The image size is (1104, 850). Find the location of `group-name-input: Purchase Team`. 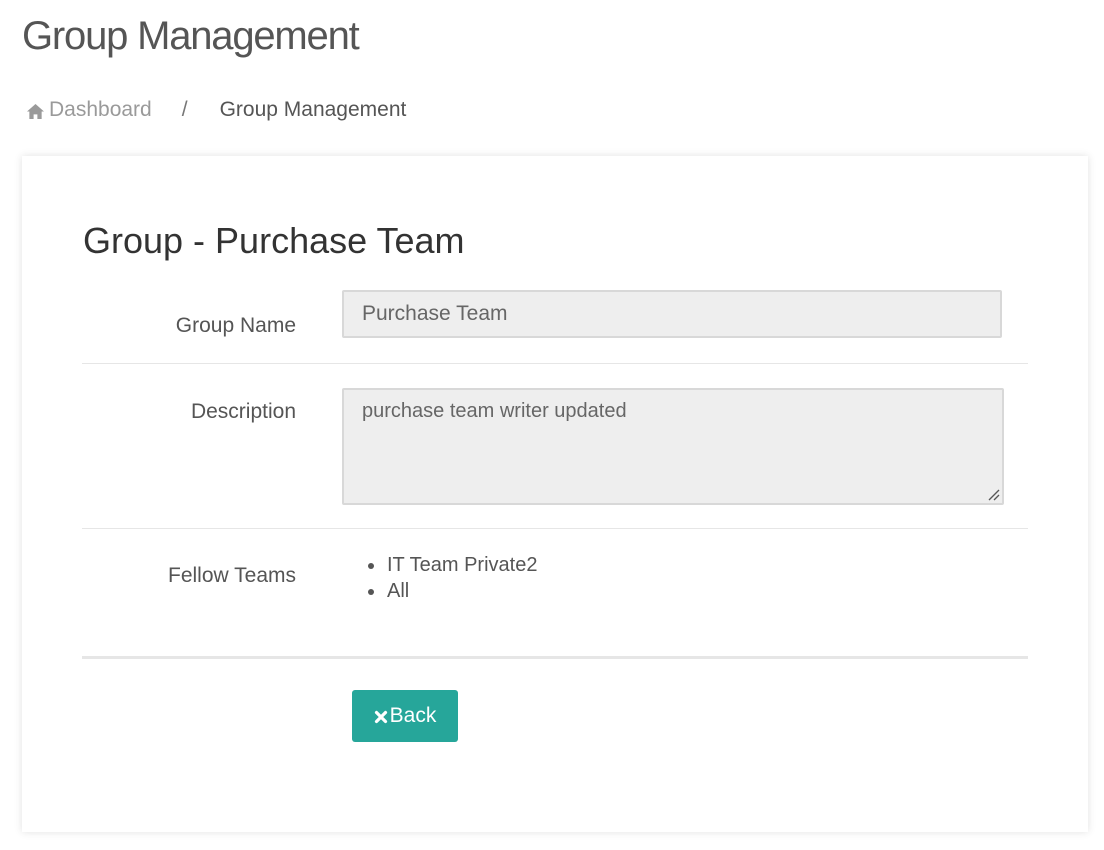

group-name-input: Purchase Team is located at coordinates (672, 314).